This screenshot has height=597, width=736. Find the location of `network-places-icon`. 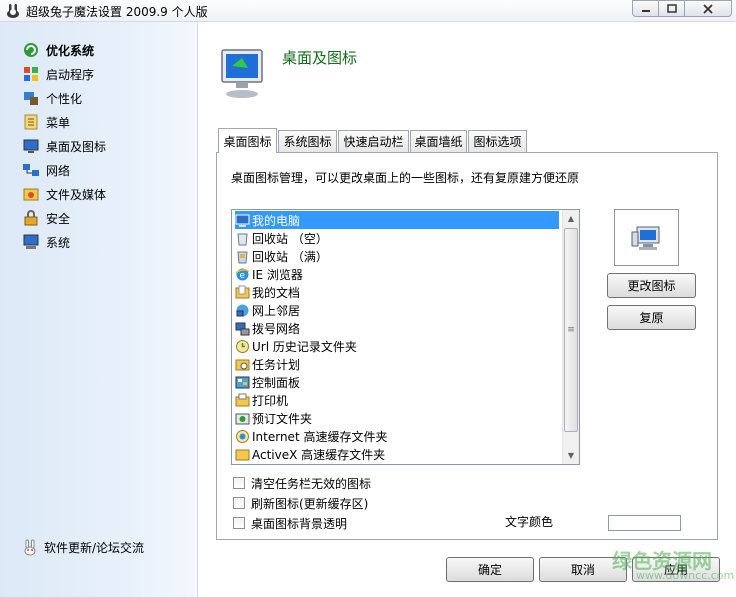

network-places-icon is located at coordinates (242, 310).